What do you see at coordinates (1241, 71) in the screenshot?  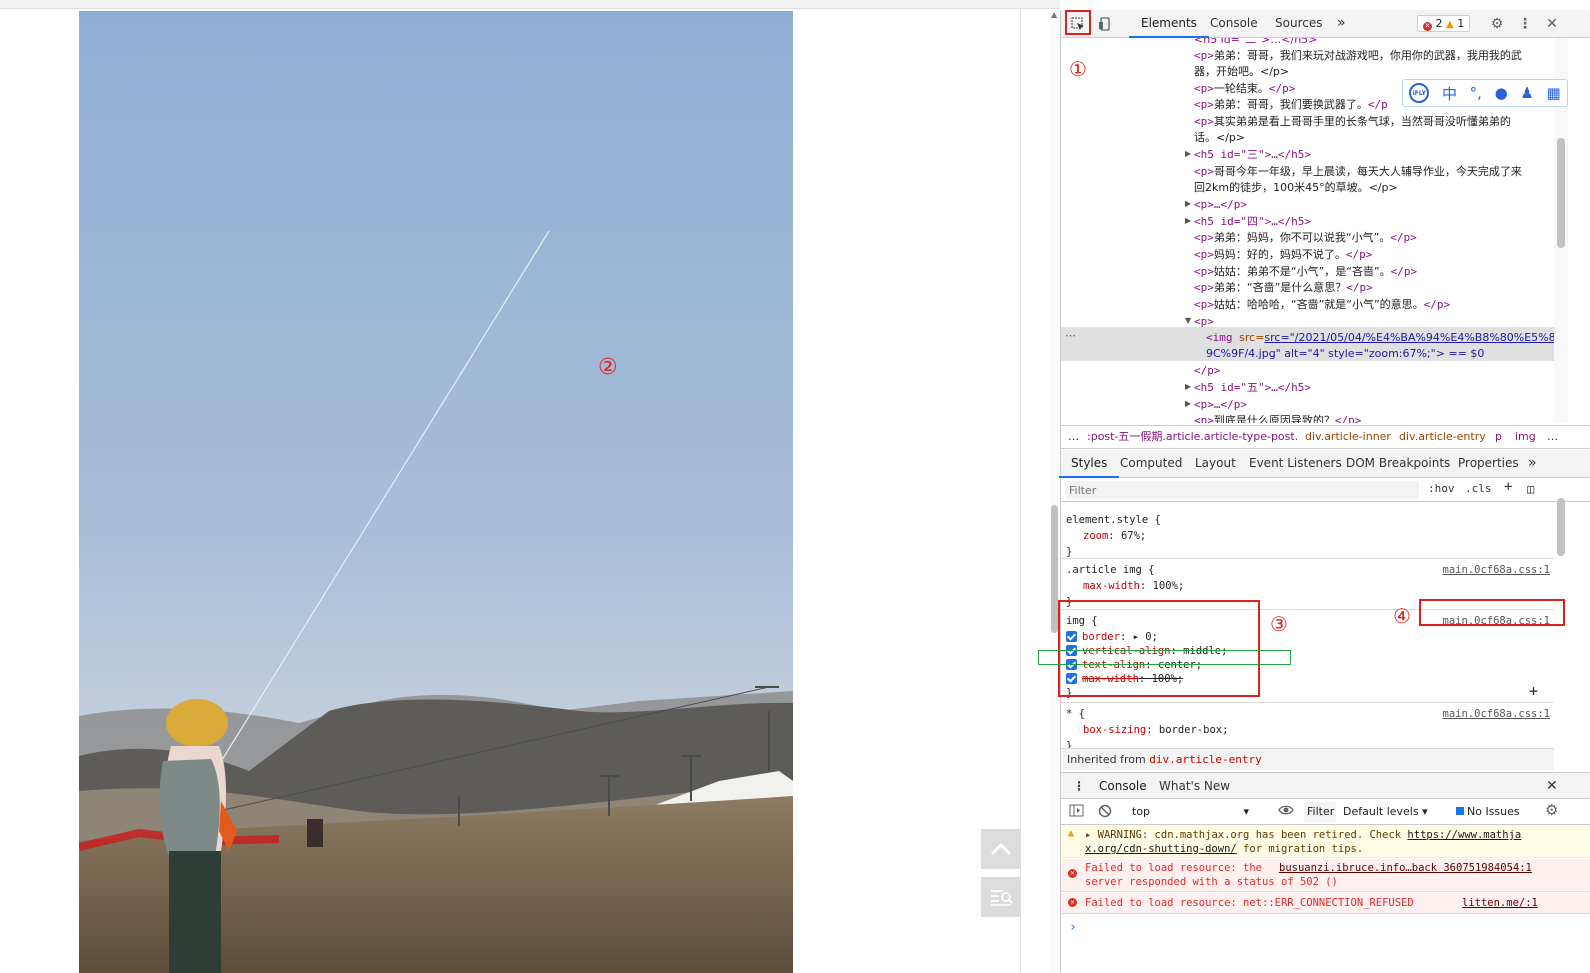 I see `tree-node-p-cont: 器，开始吧。</p>` at bounding box center [1241, 71].